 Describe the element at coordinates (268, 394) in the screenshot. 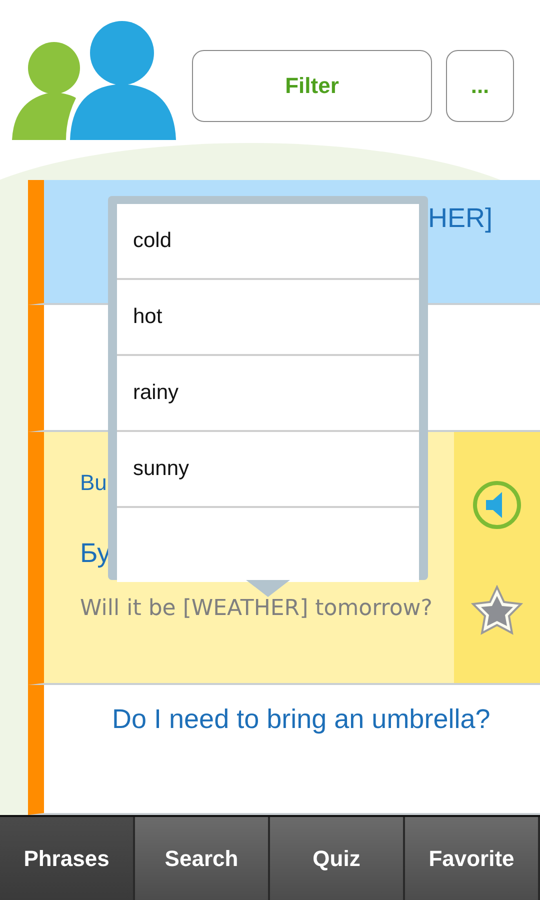

I see `option-item: rainy` at that location.